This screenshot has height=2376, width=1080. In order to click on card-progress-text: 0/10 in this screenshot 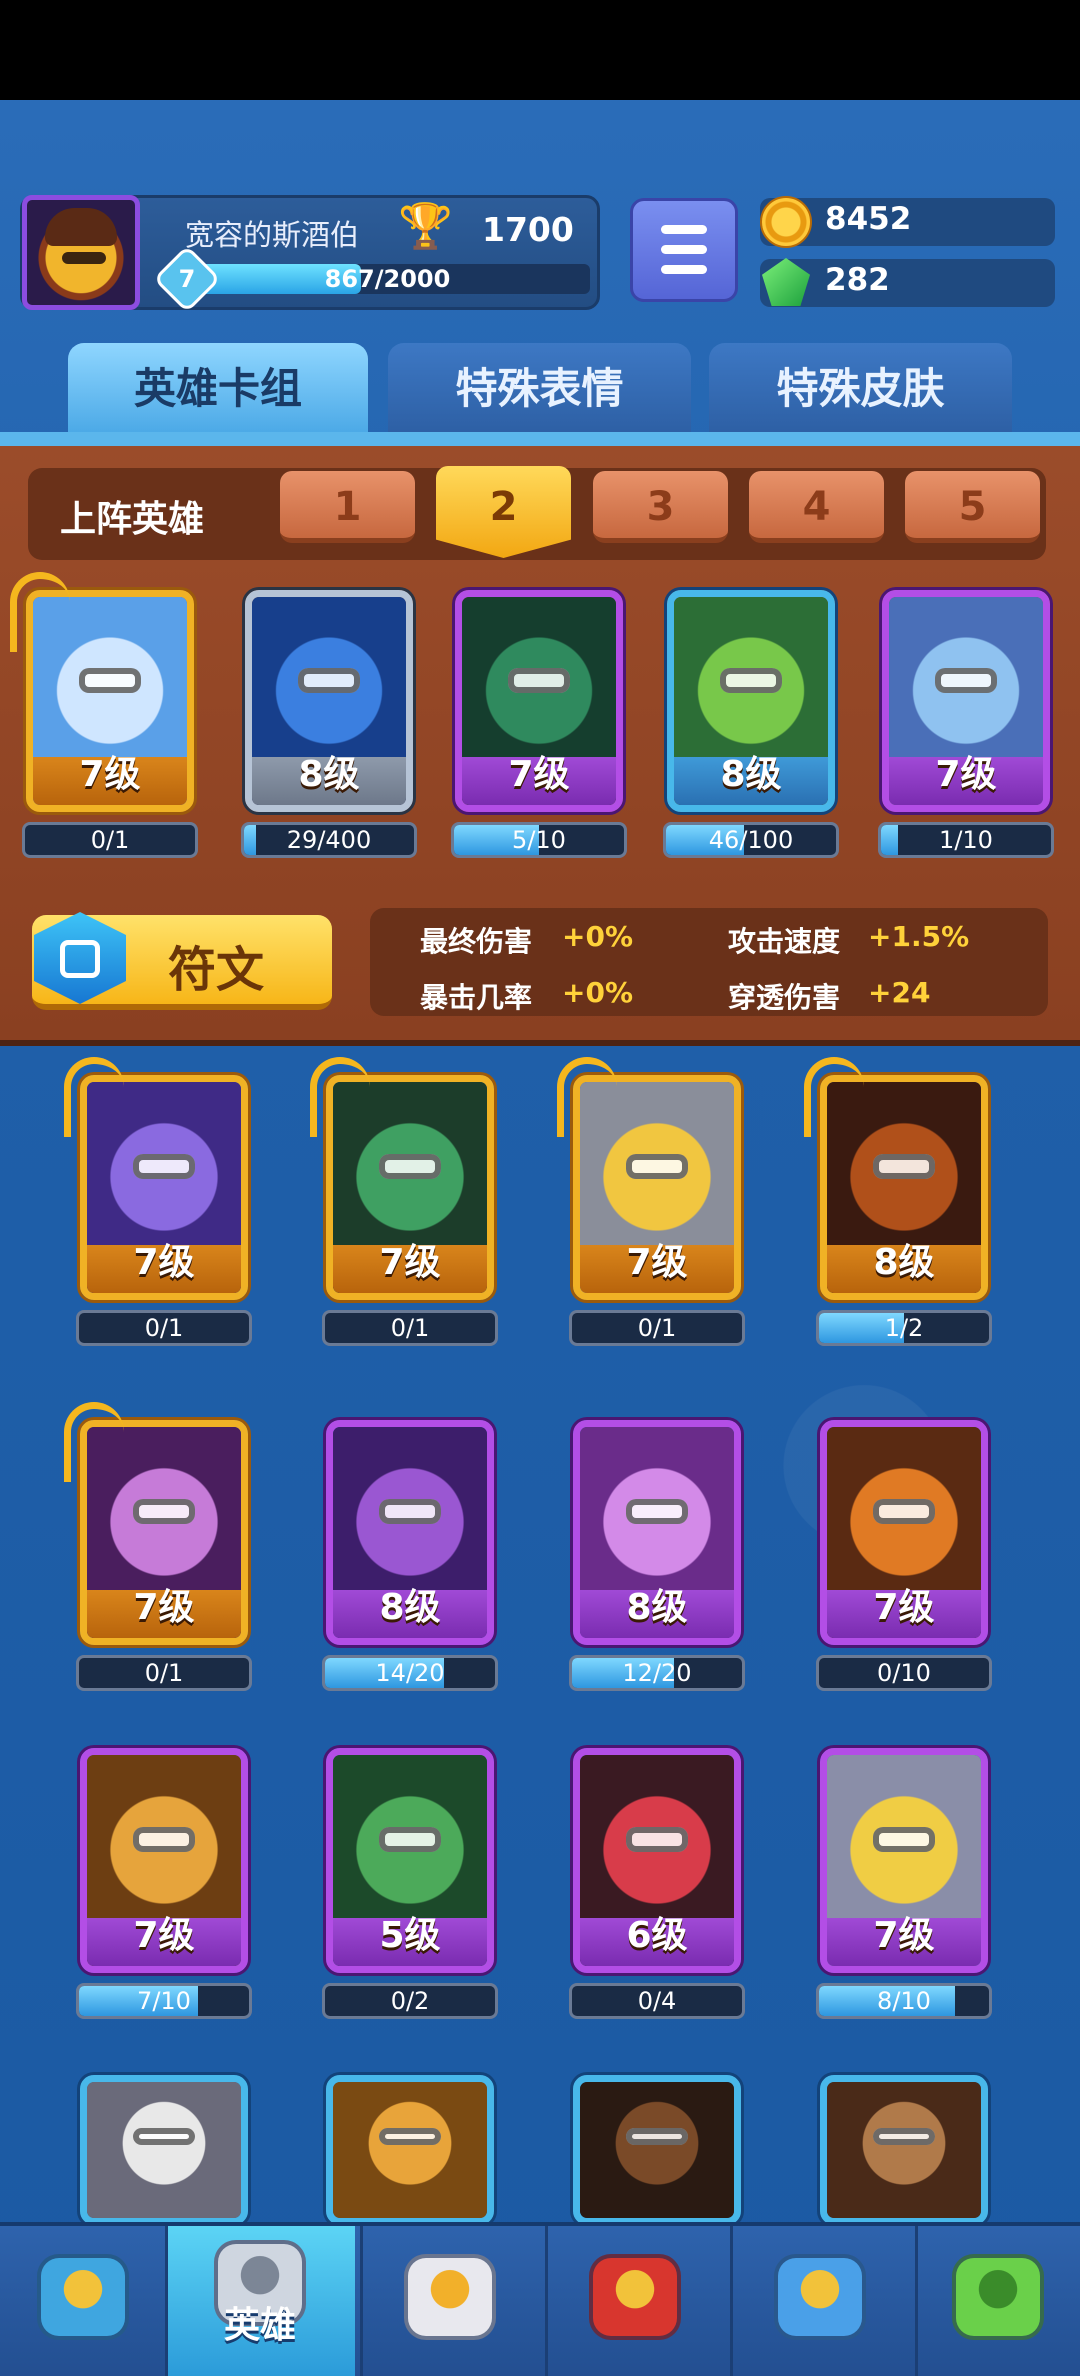, I will do `click(904, 1673)`.